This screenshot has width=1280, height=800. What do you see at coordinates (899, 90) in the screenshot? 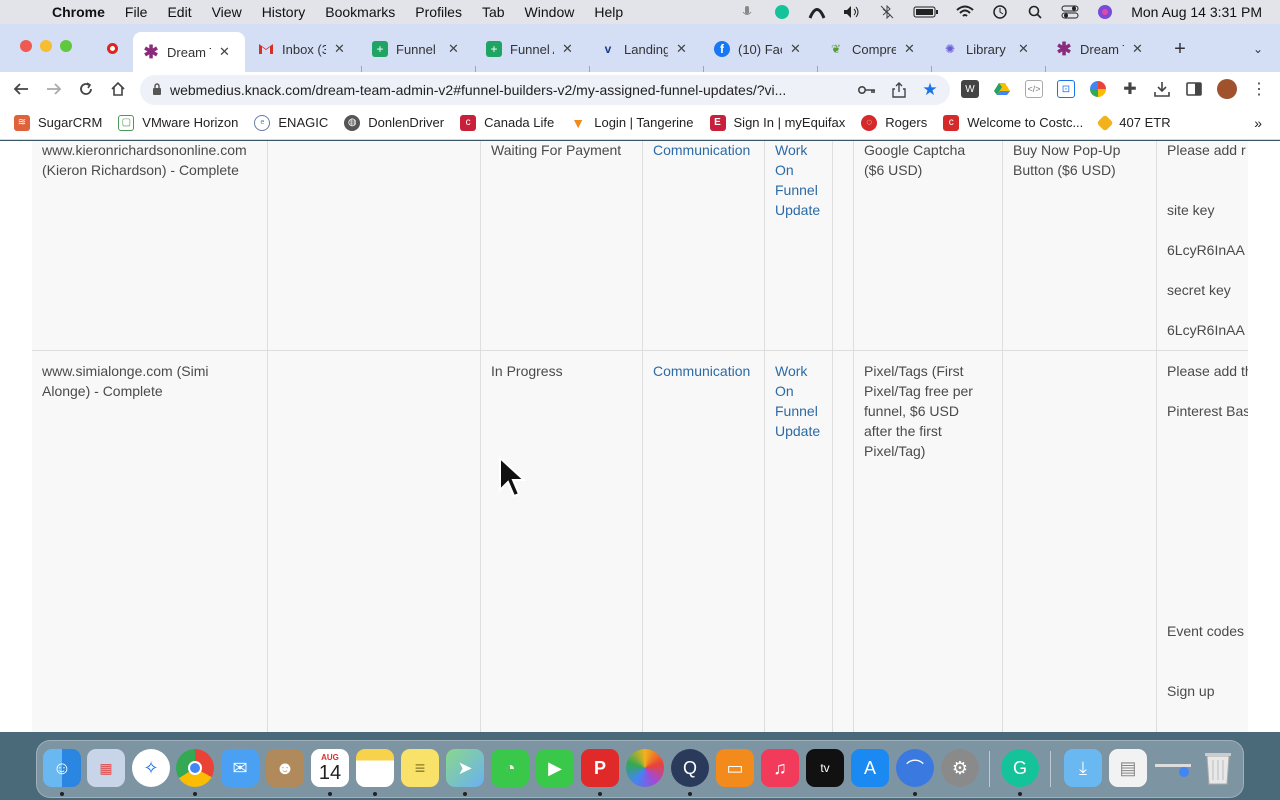
I see `share-icon` at bounding box center [899, 90].